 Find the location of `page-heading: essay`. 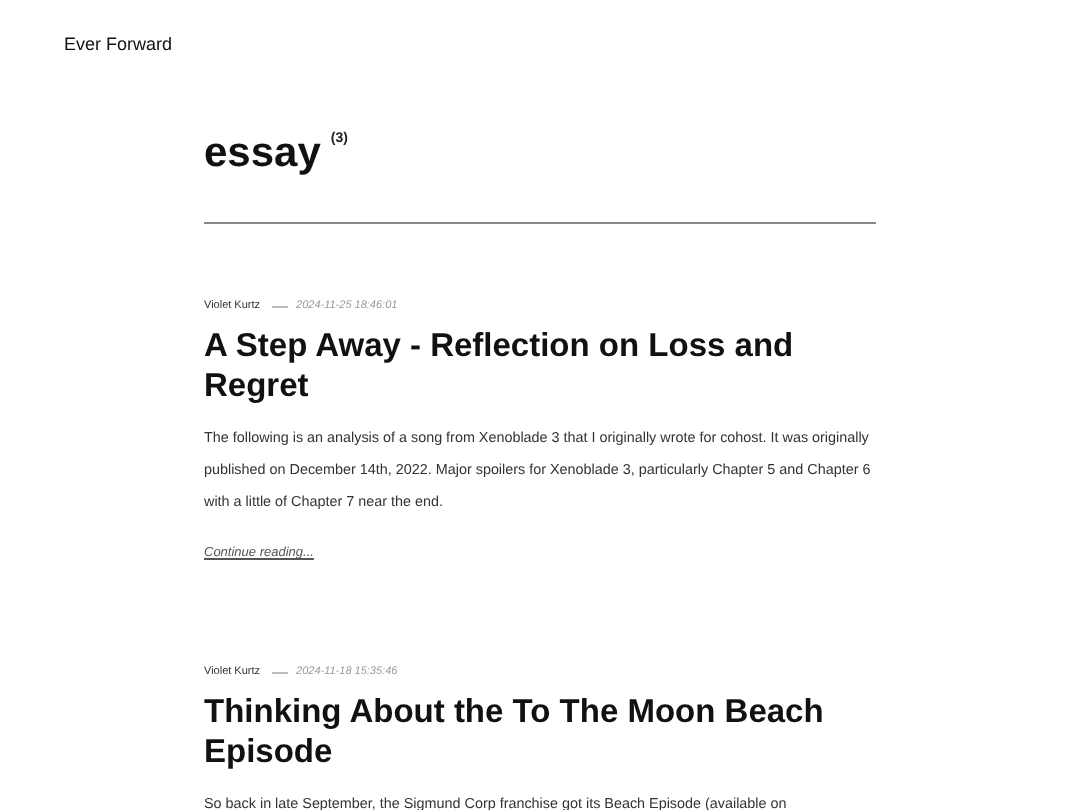

page-heading: essay is located at coordinates (262, 154).